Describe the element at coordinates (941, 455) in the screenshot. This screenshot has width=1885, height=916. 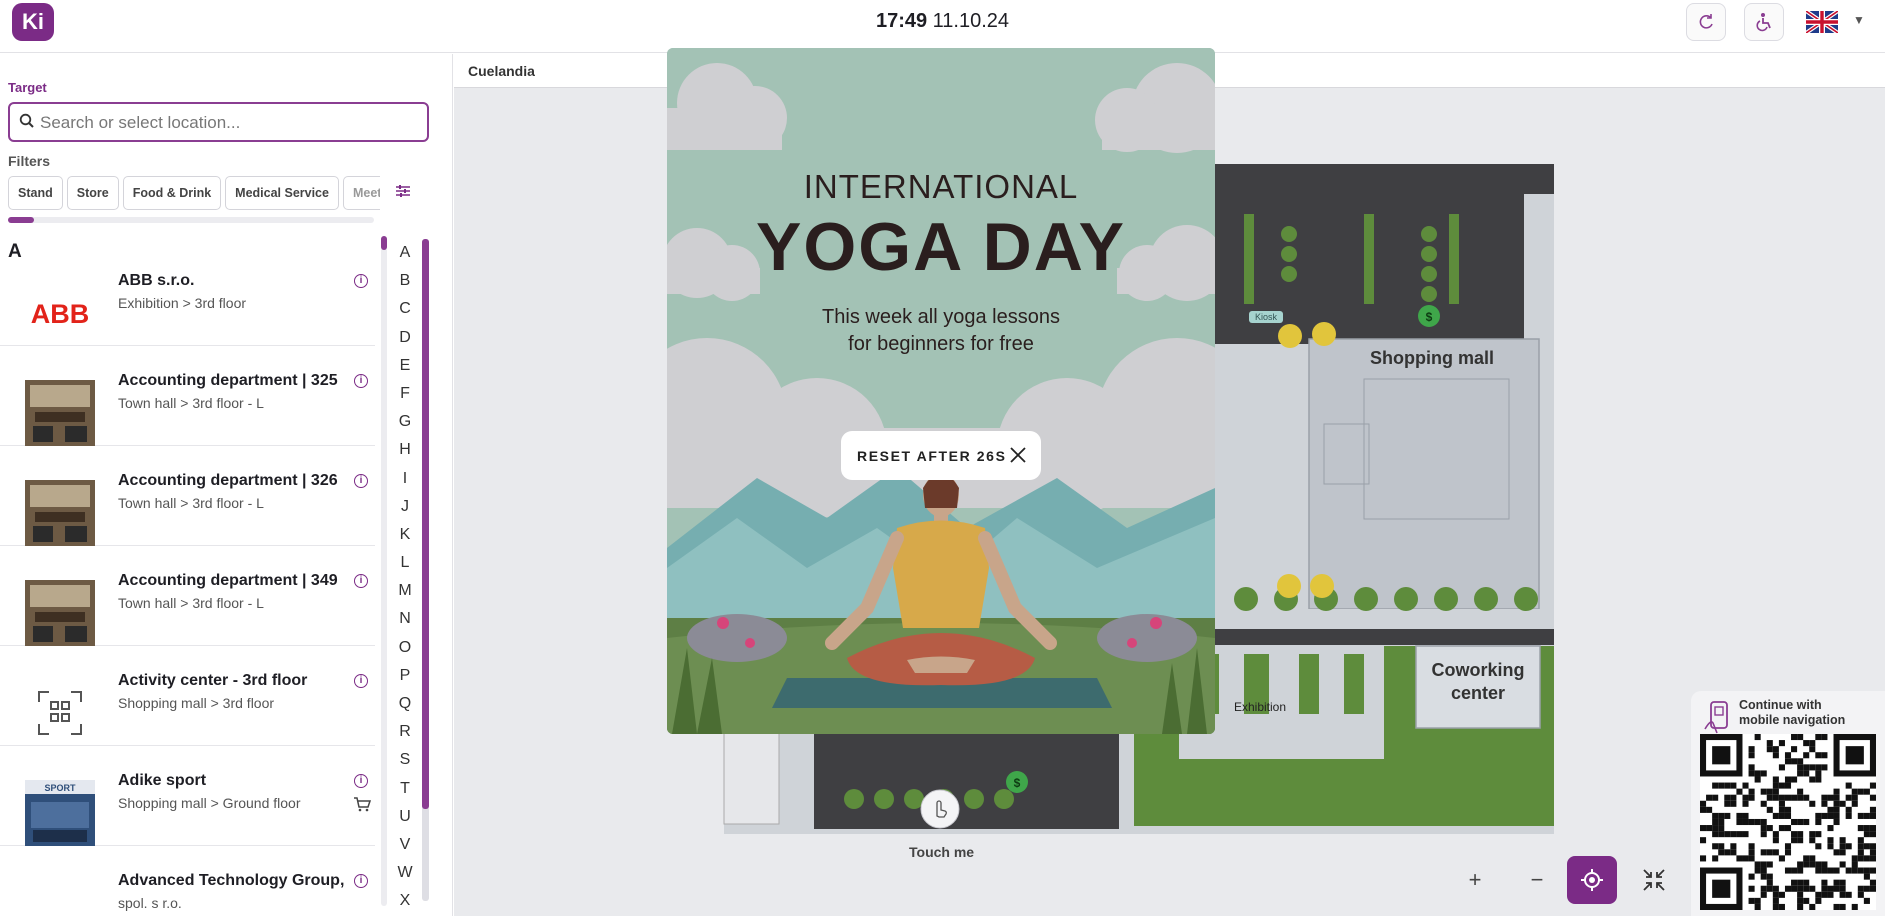
I see `reset-button: RESET AFTER 26S` at that location.